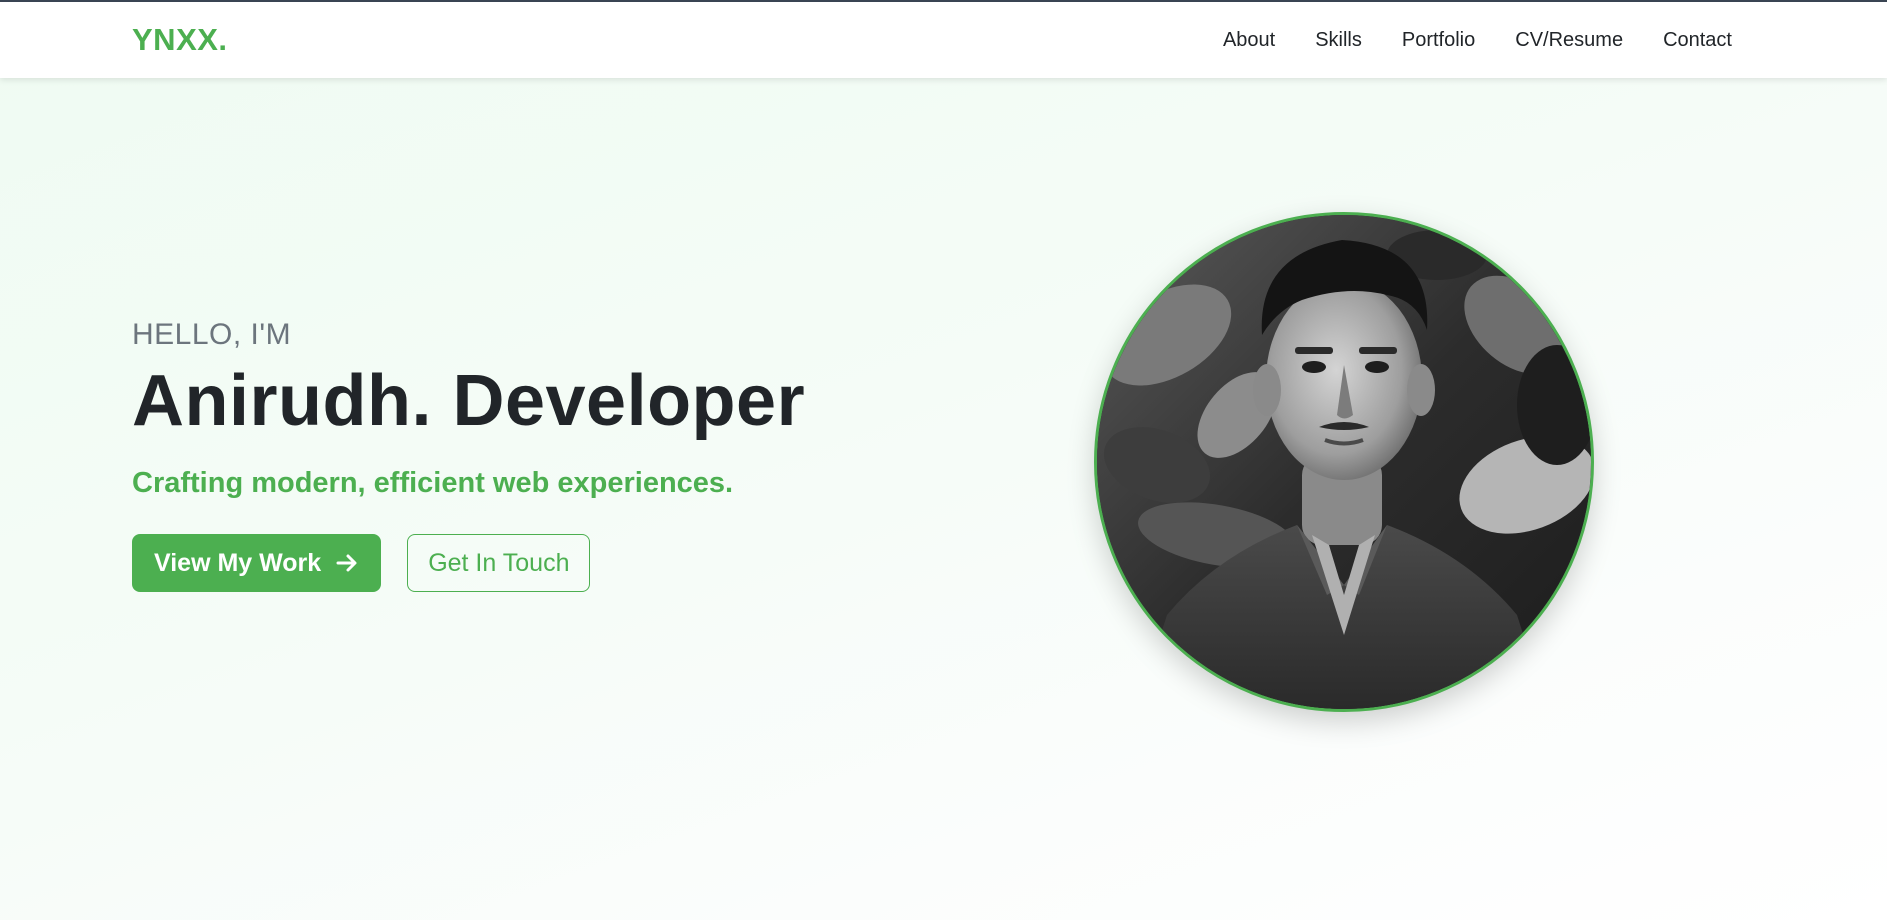 The width and height of the screenshot is (1887, 920). What do you see at coordinates (1338, 40) in the screenshot?
I see `nav-link-skills: Skills` at bounding box center [1338, 40].